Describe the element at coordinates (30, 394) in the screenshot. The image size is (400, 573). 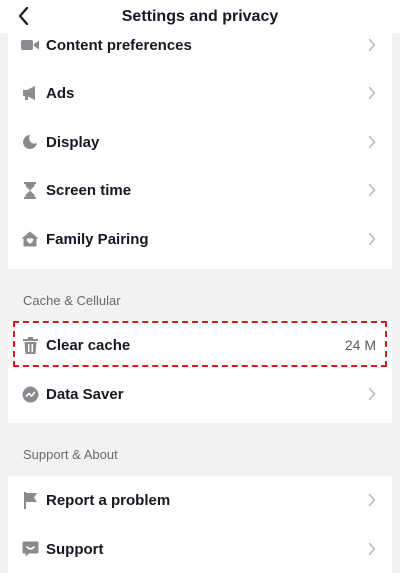
I see `data-saver-icon` at that location.